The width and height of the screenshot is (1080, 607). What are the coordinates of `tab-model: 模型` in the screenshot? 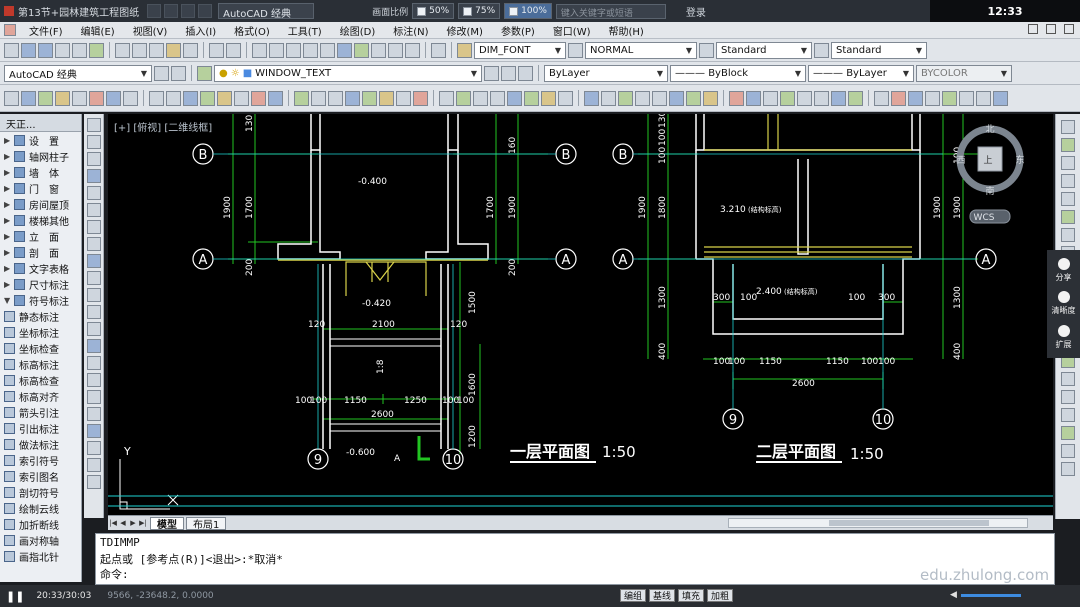 It's located at (167, 523).